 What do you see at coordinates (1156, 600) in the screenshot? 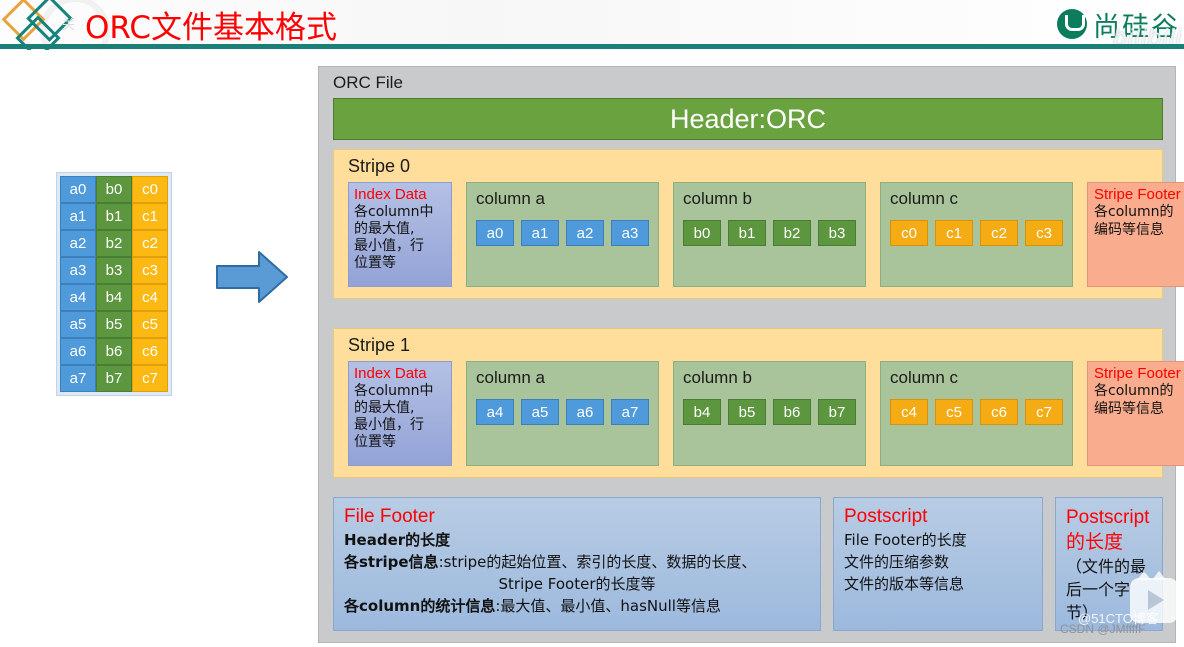
I see `play-triangle-icon` at bounding box center [1156, 600].